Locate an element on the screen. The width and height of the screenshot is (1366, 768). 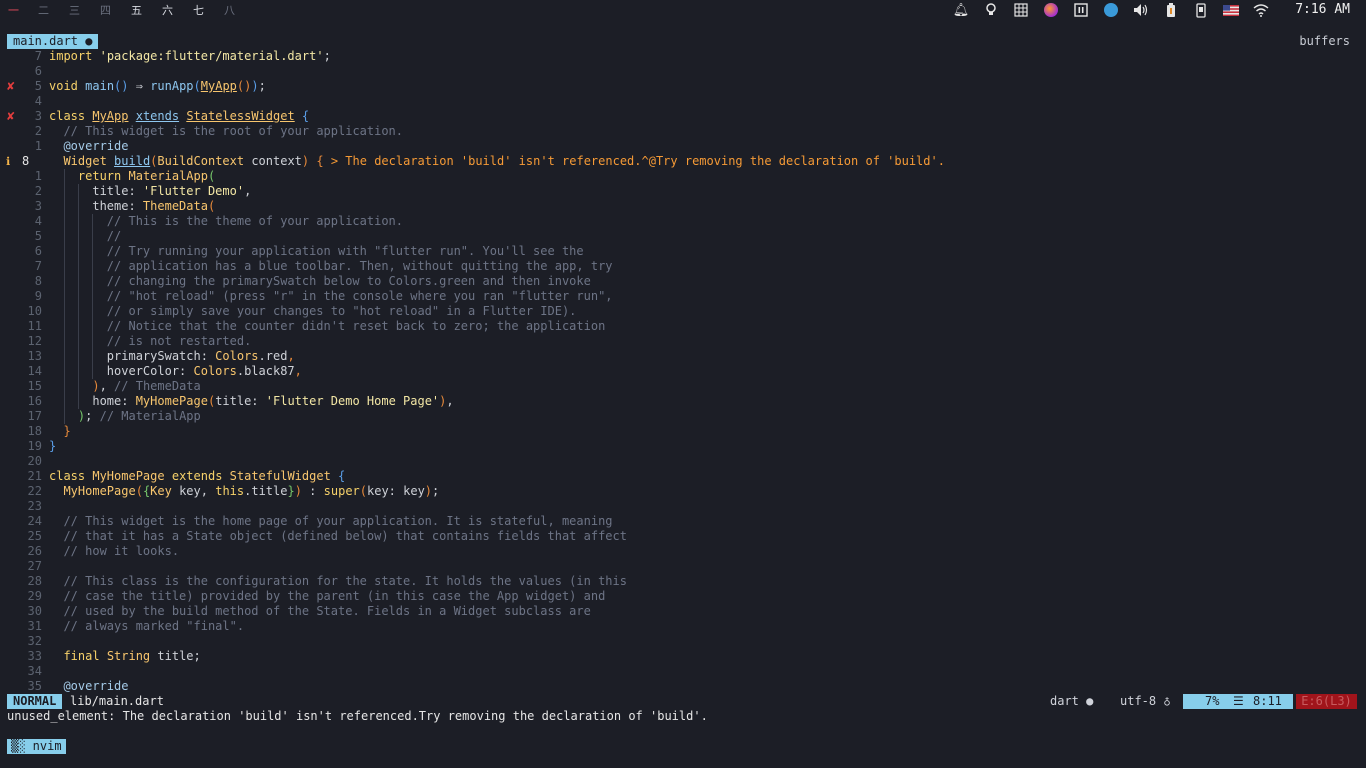
code-line: 6 is located at coordinates (683, 71).